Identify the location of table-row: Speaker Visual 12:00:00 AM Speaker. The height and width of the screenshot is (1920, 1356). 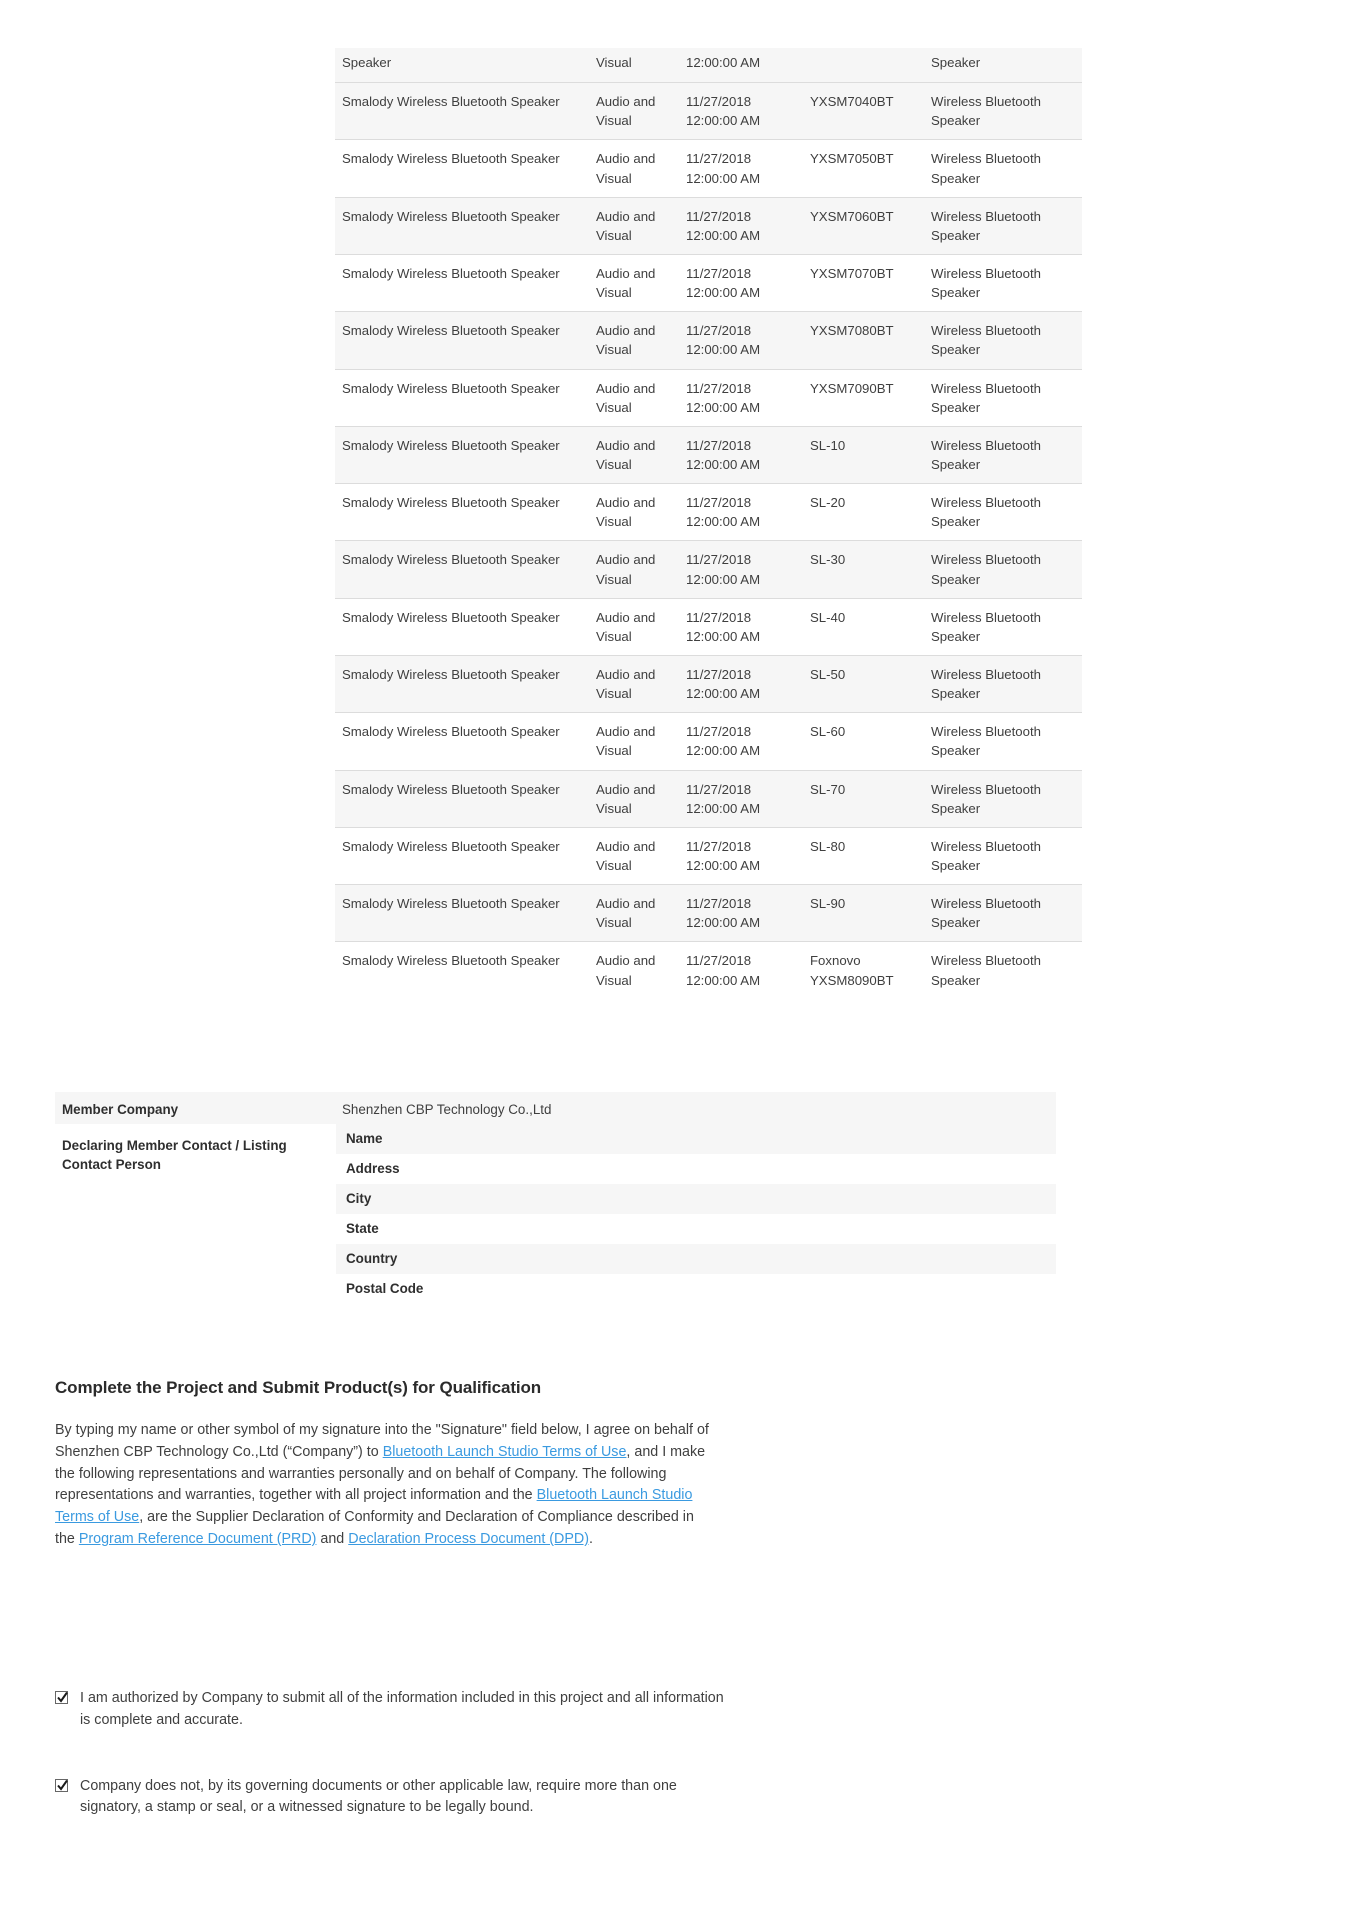
(708, 65).